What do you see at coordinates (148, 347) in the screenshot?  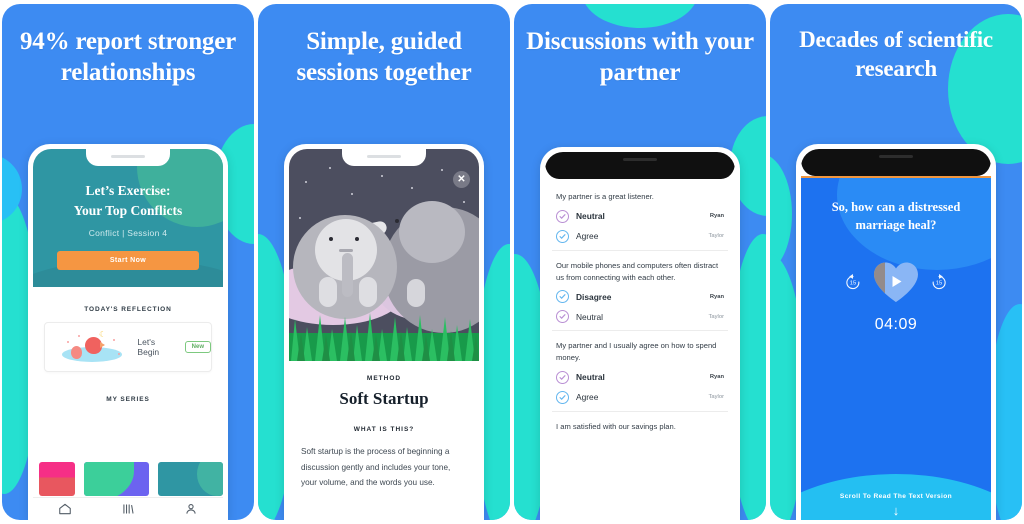 I see `reflection-action-label: Let's Begin` at bounding box center [148, 347].